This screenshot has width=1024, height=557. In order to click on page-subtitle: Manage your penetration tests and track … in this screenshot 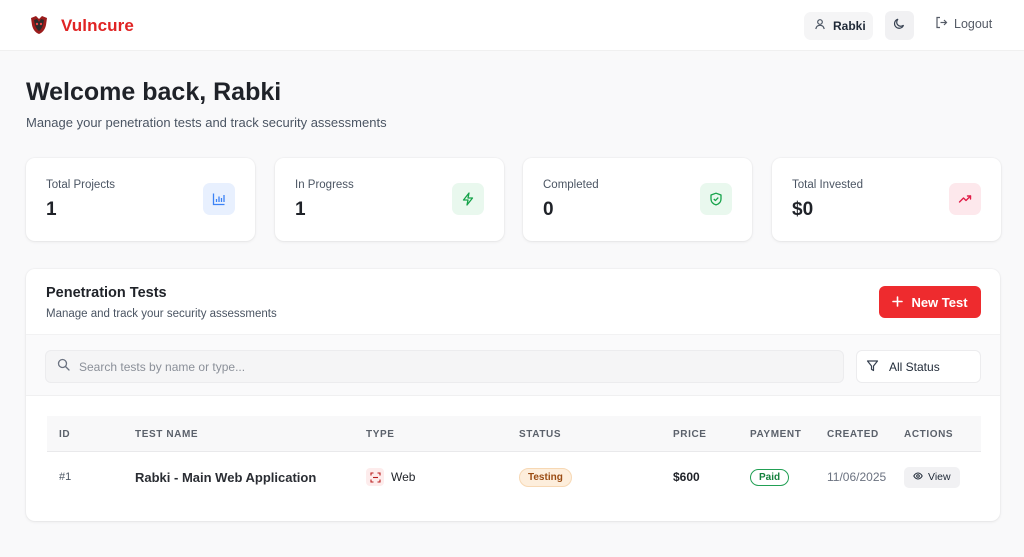, I will do `click(206, 122)`.